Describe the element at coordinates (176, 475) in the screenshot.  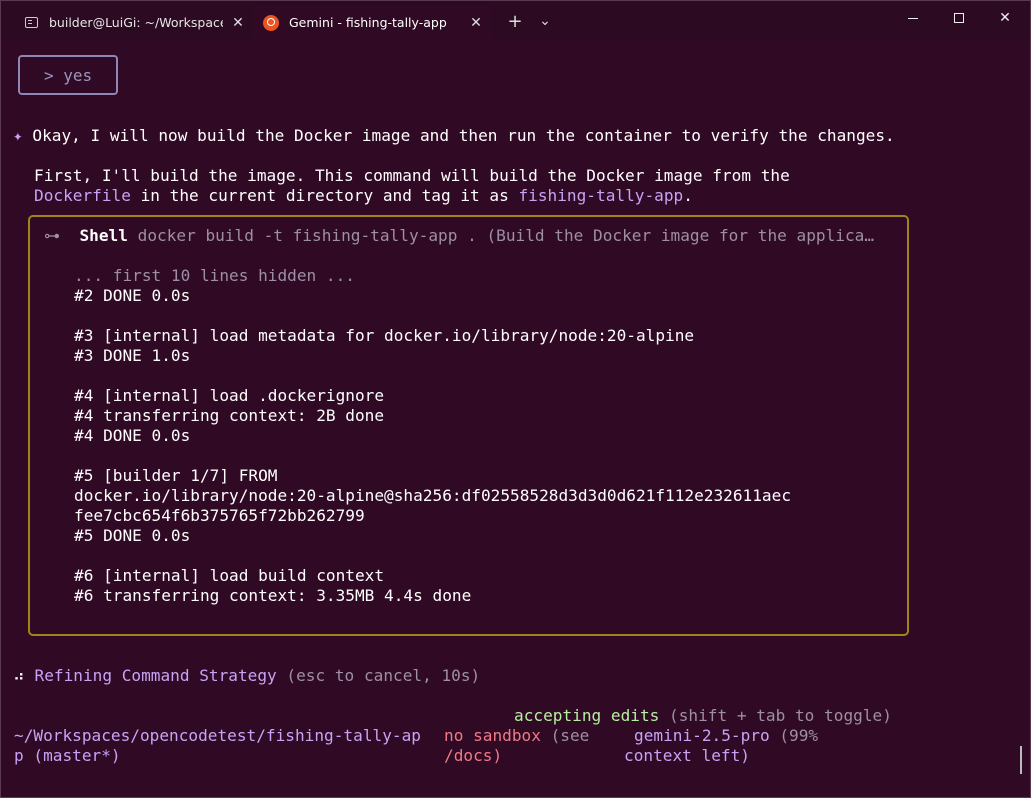
I see `shell-output-line: #5 [builder 1/7] FROM` at that location.